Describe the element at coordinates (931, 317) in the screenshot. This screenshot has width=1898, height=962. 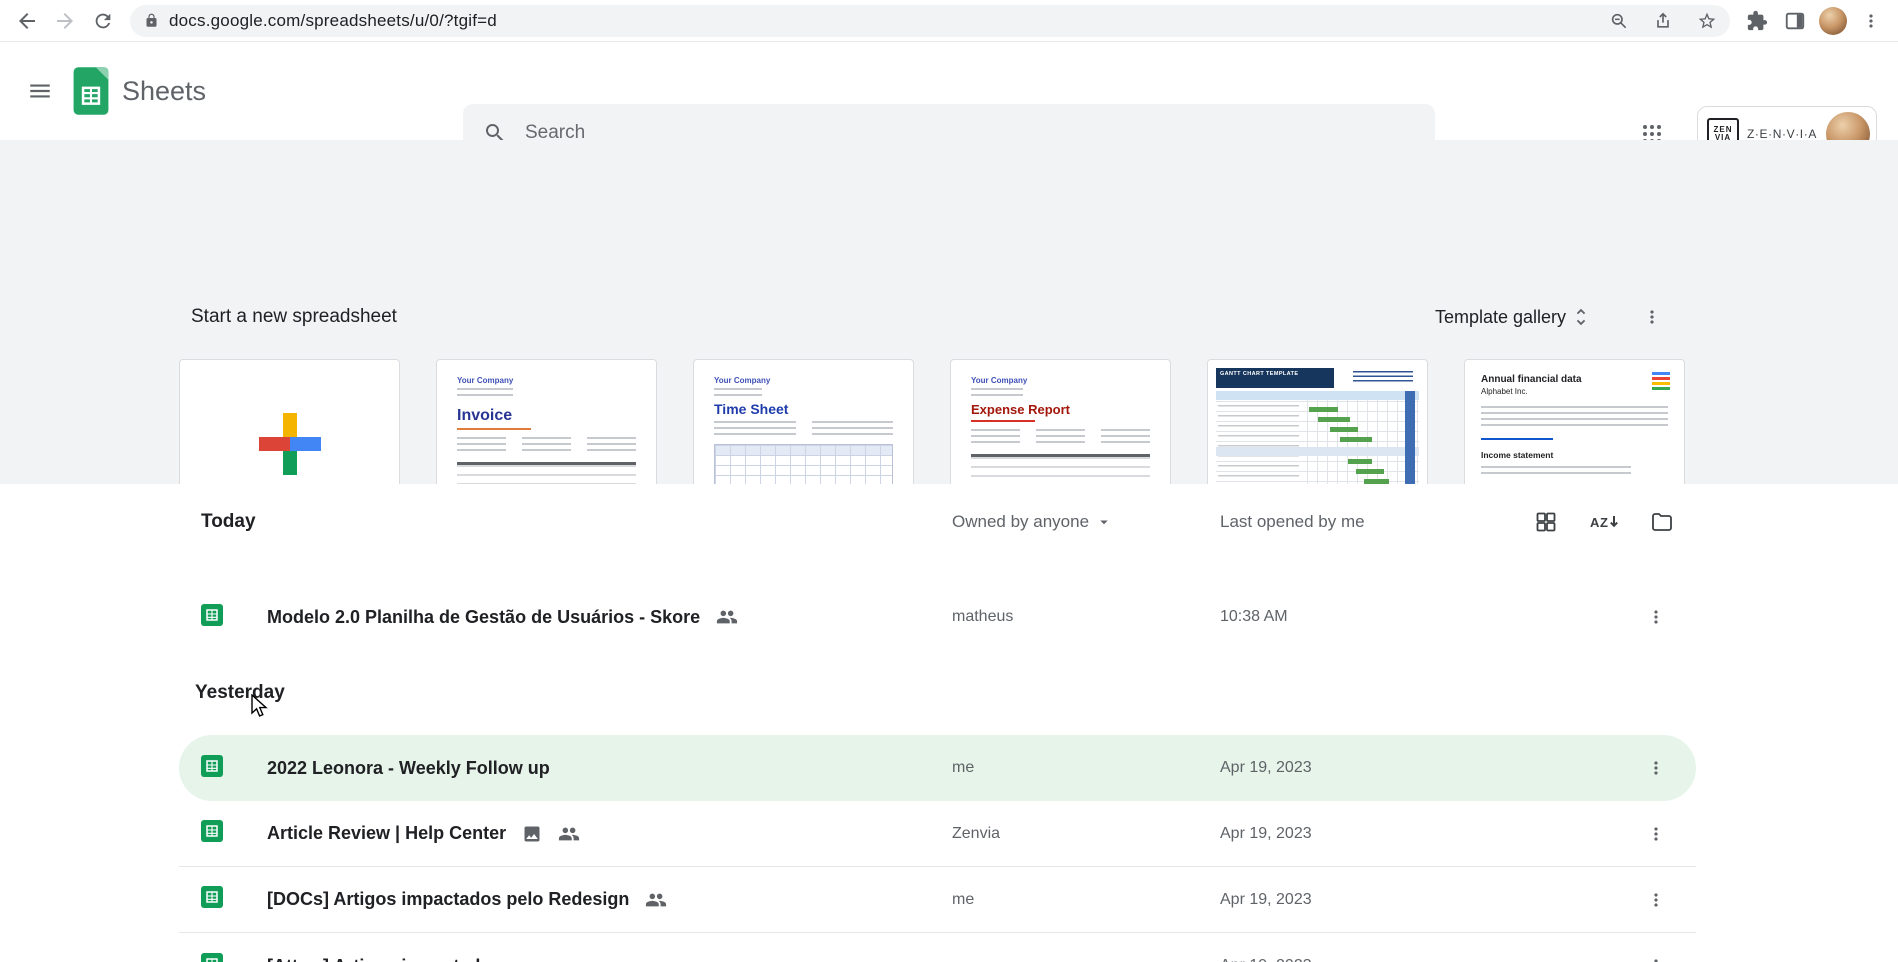
I see `template-section-header: Start a new spreadsheet Template gallery` at that location.